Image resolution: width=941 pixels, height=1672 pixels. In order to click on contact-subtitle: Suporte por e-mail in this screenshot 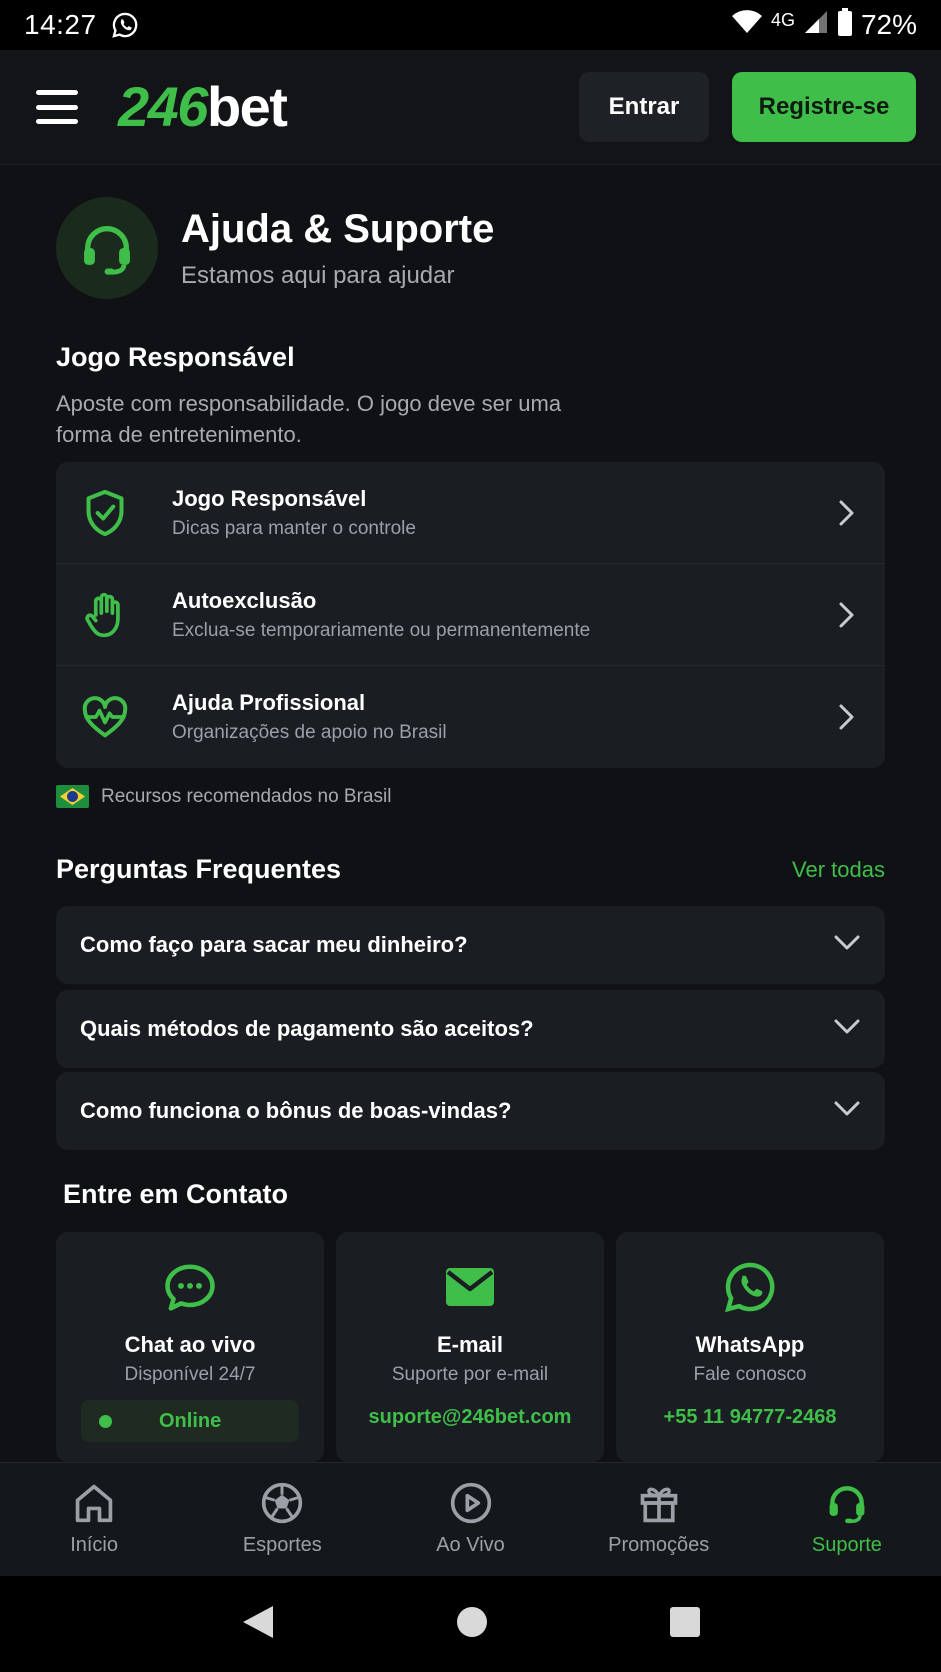, I will do `click(470, 1374)`.